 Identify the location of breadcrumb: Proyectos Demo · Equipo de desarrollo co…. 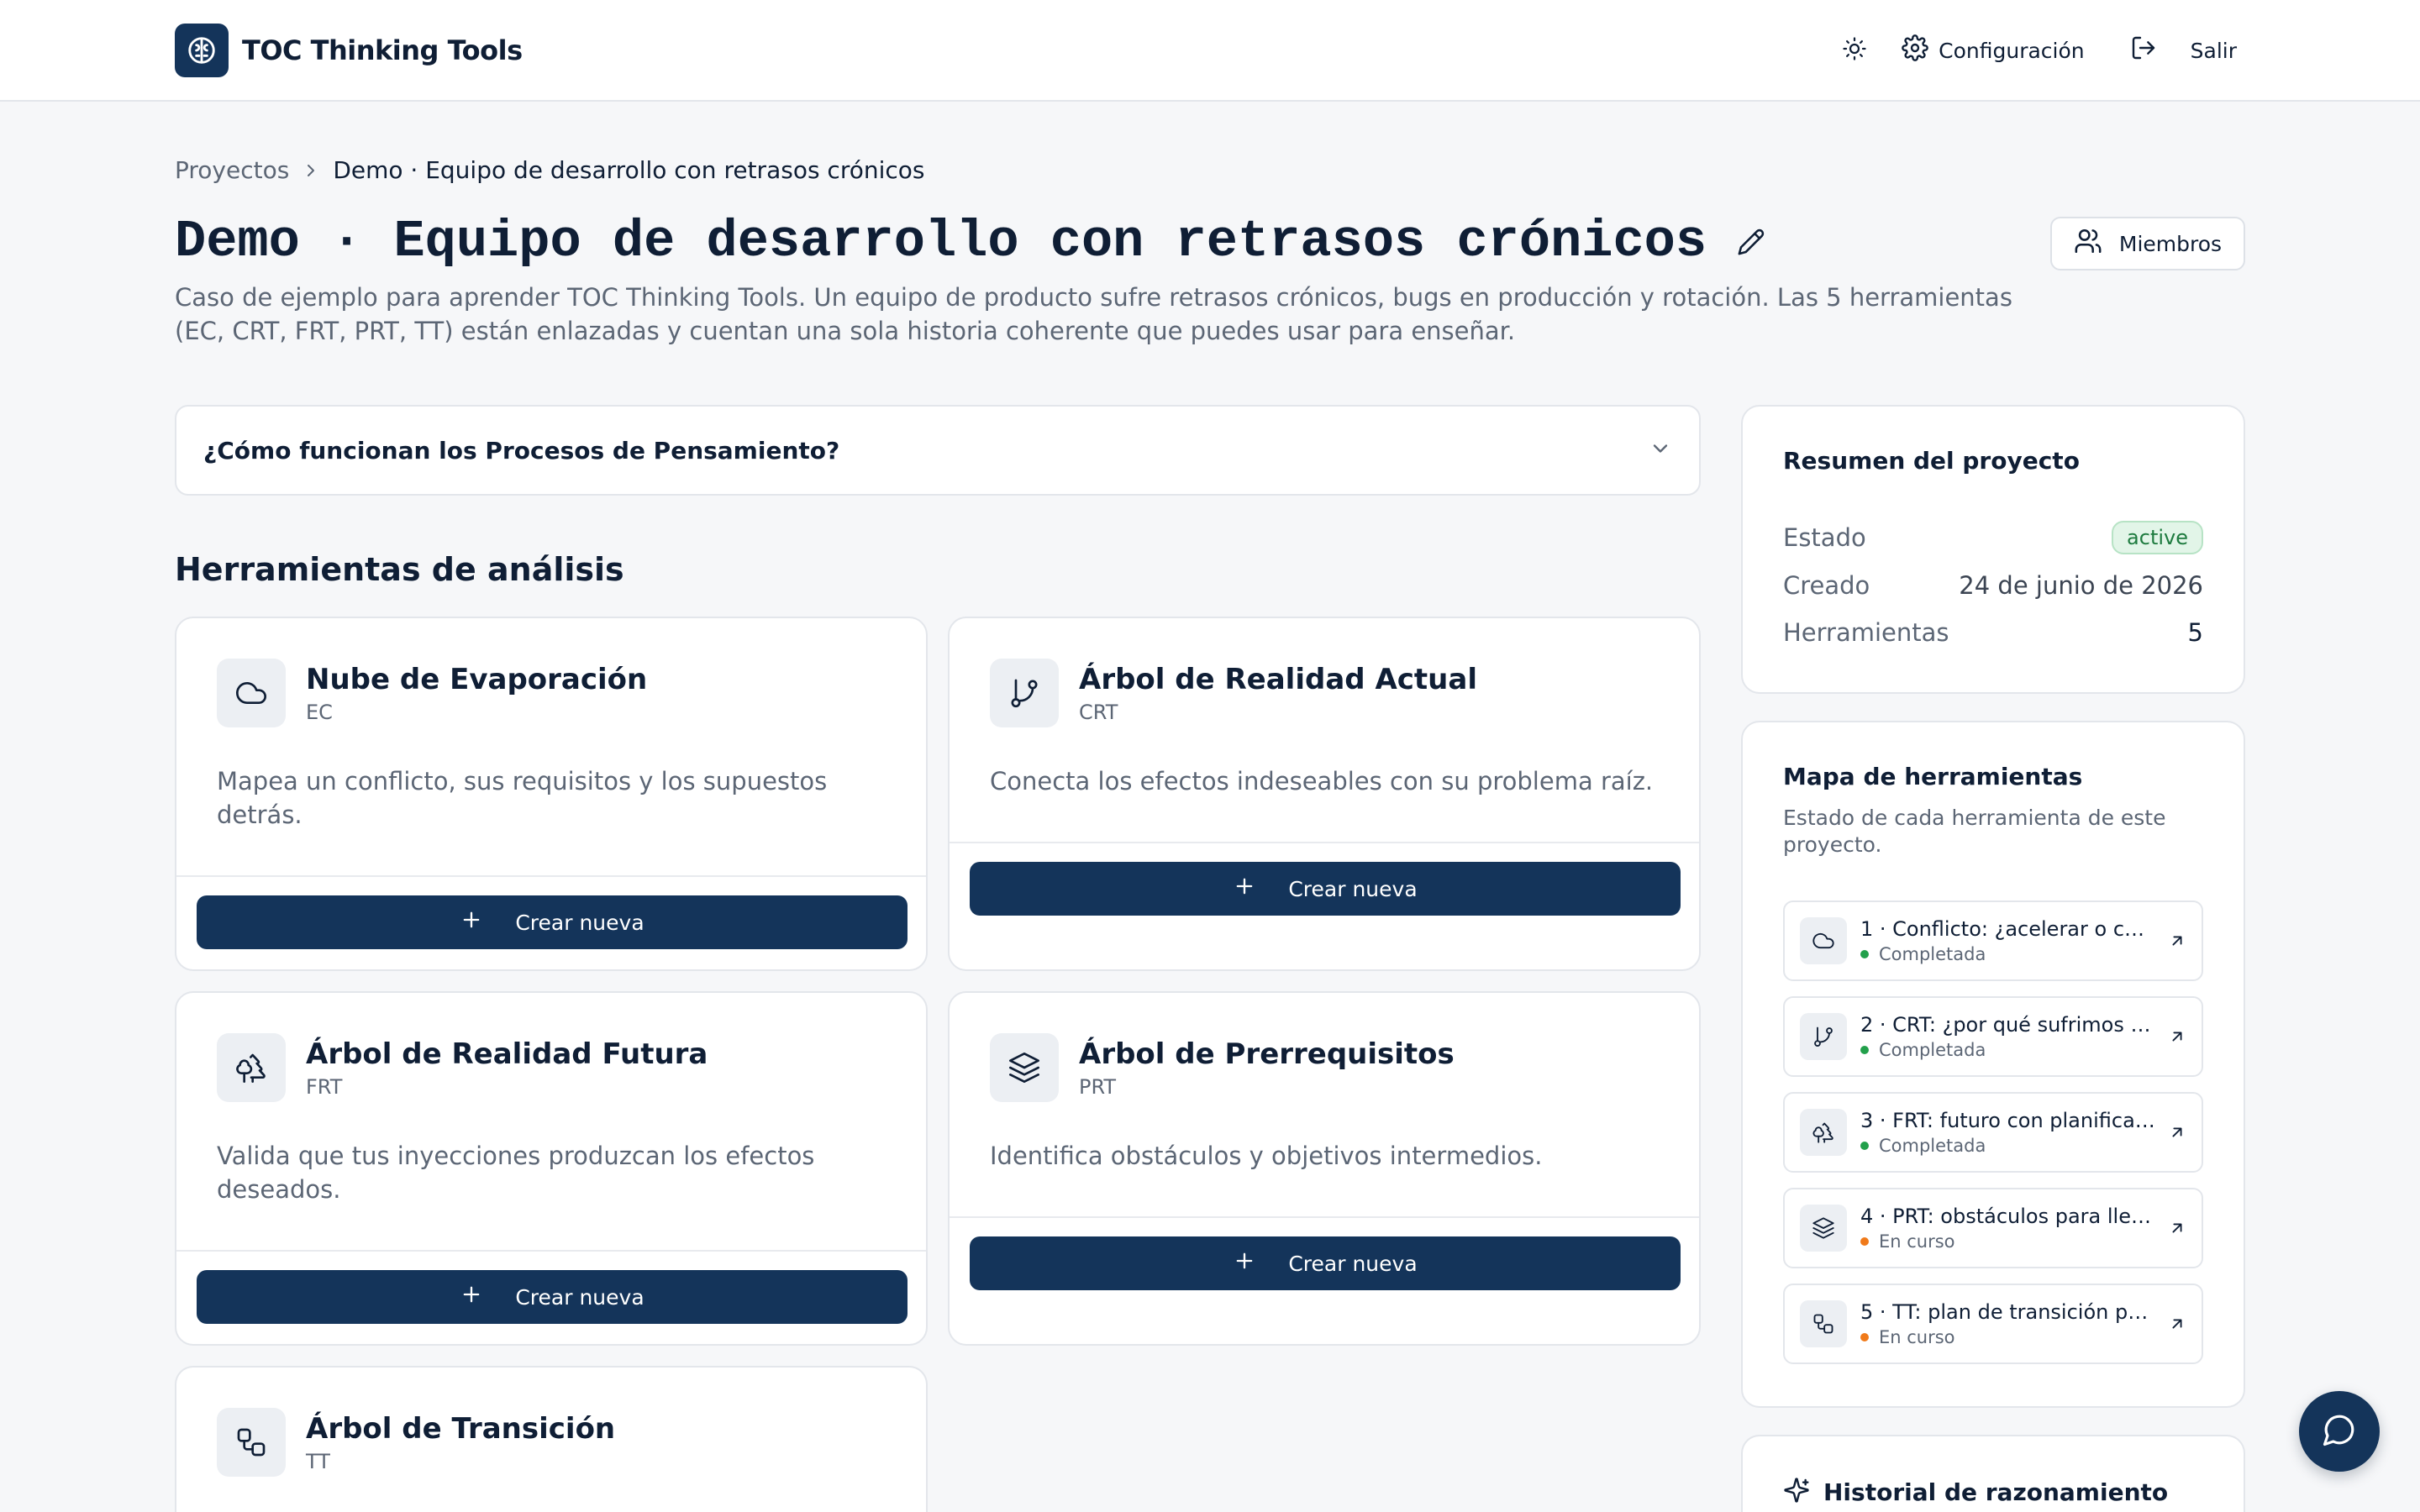
(550, 170).